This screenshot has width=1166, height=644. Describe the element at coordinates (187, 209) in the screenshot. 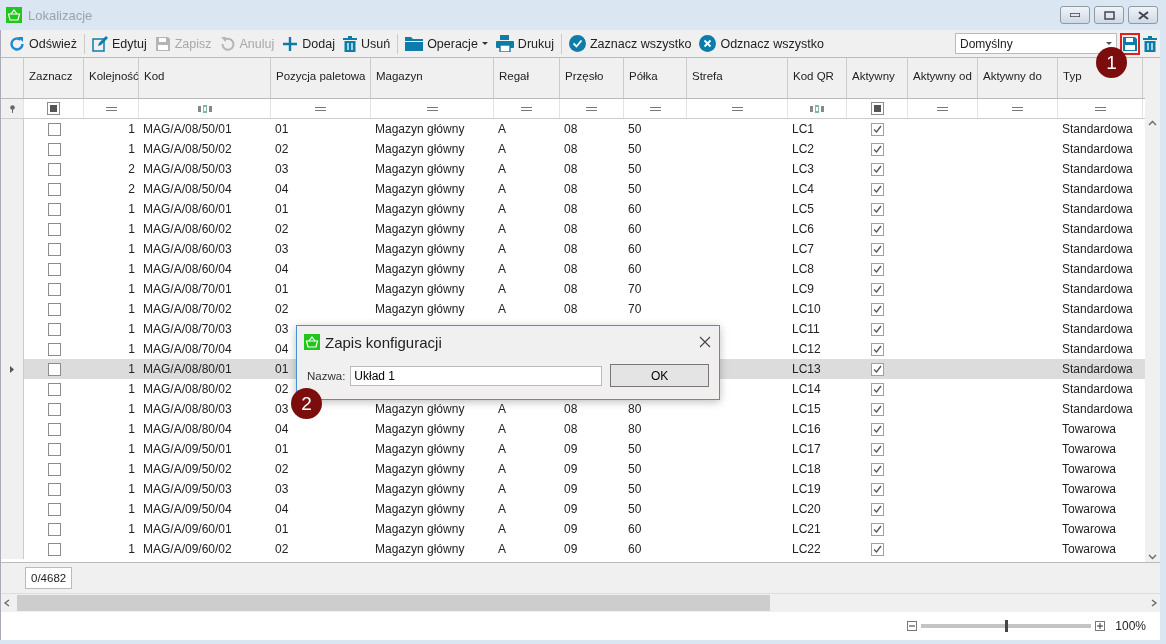

I see `table-cell: MAG/A/08/60/01` at that location.